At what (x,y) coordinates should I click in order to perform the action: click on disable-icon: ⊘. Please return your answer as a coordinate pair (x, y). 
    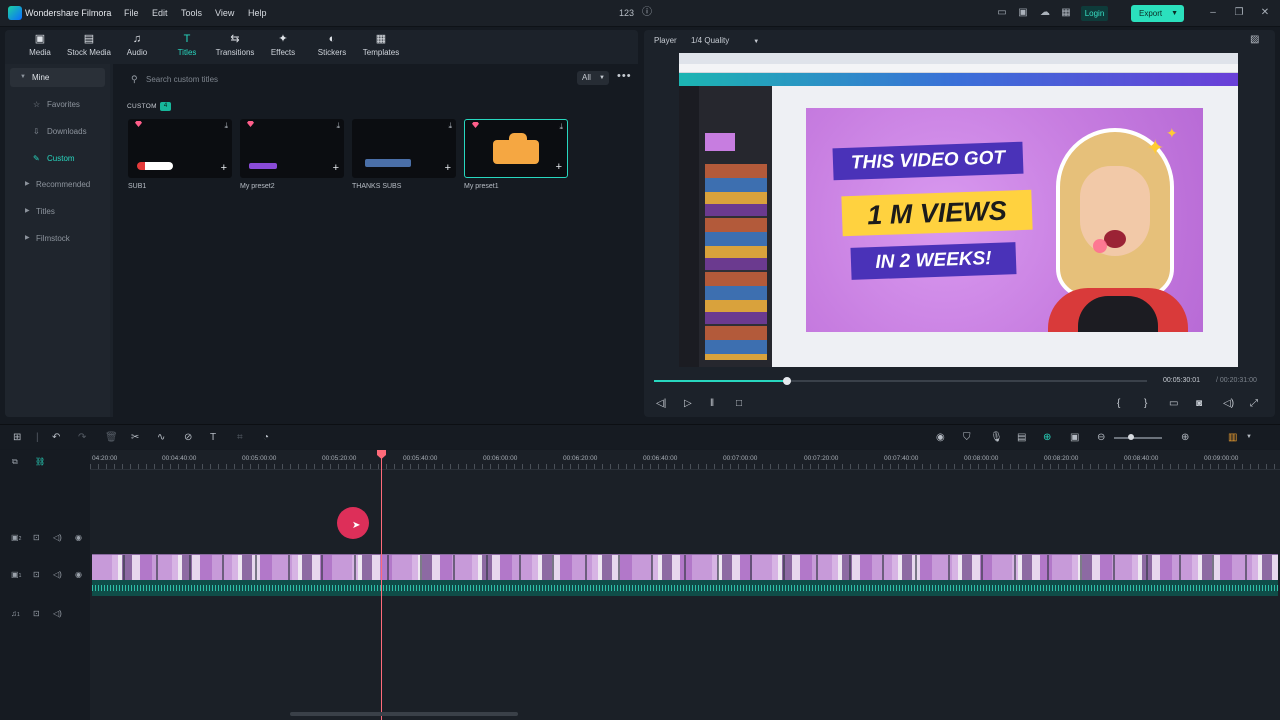
    Looking at the image, I should click on (188, 437).